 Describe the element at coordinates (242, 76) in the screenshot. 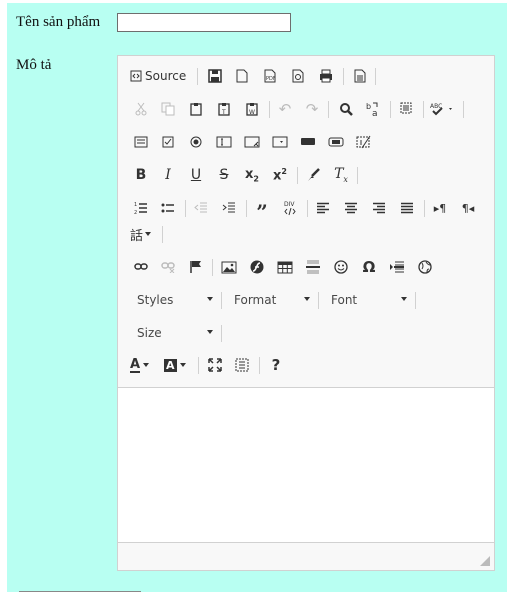

I see `new-page-button` at that location.